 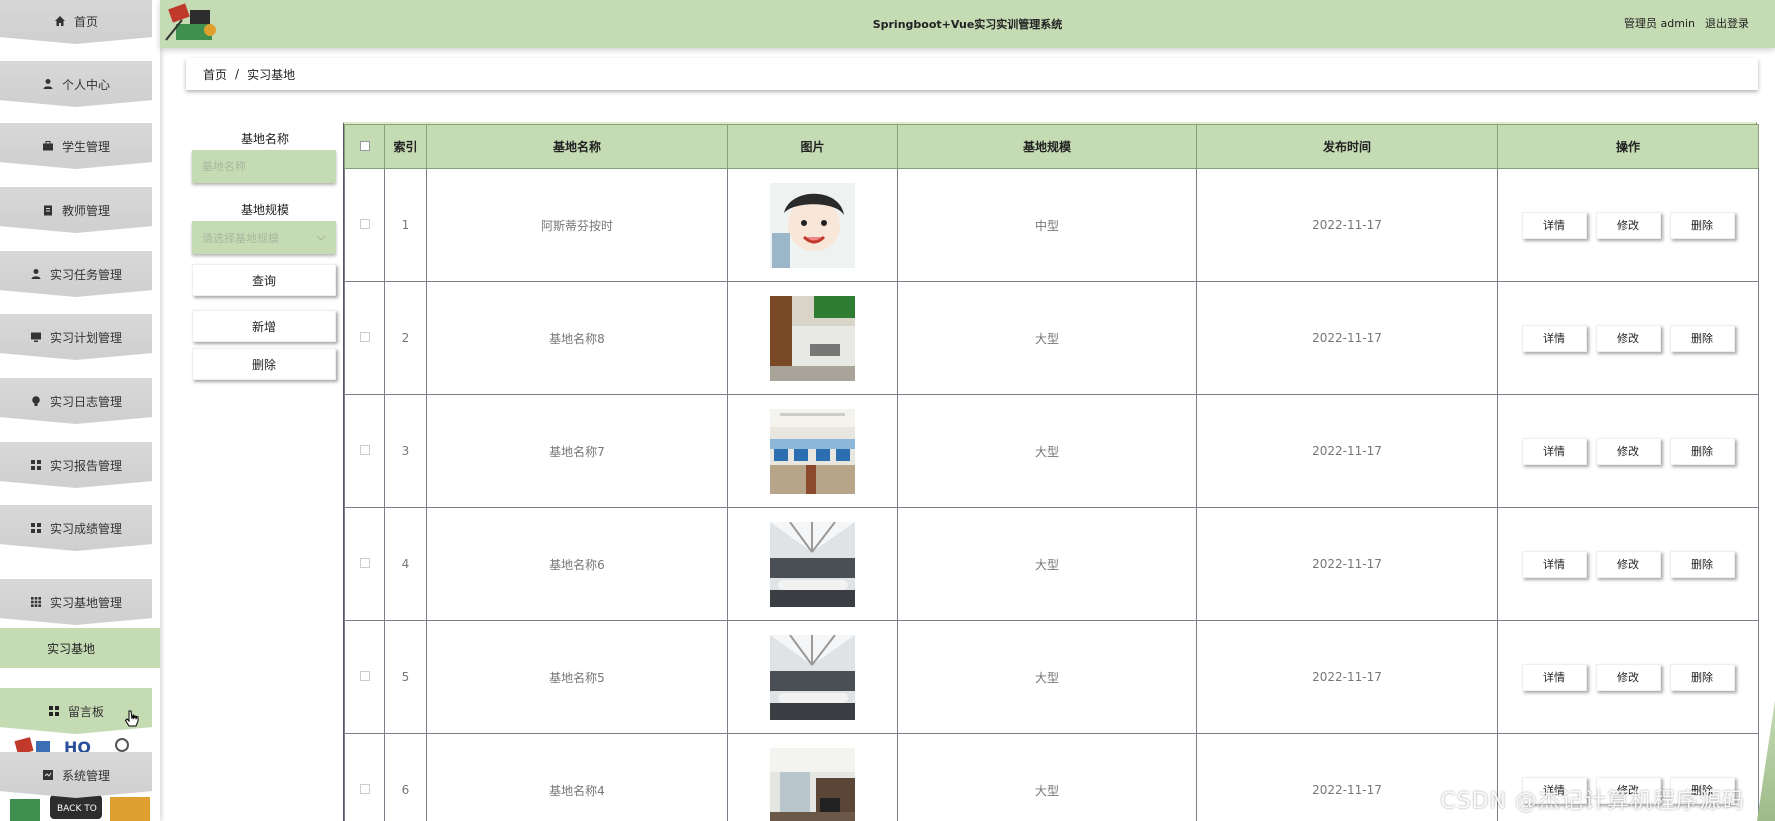 I want to click on select-all-cell, so click(x=364, y=146).